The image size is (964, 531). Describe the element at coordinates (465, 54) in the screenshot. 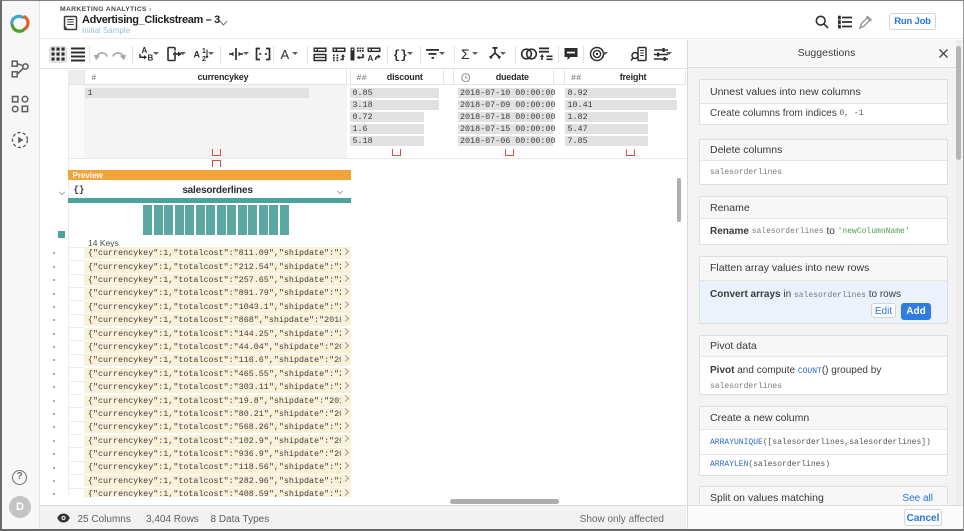

I see `svg-text: Σ` at that location.